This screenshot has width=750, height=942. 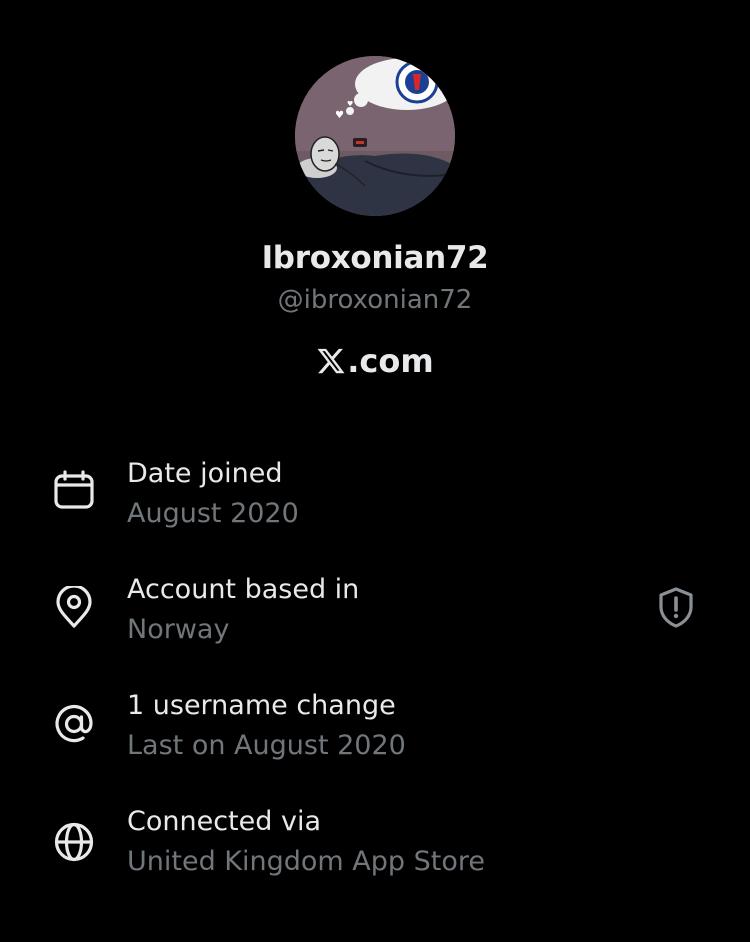 I want to click on detail-label: 1 username change, so click(x=261, y=705).